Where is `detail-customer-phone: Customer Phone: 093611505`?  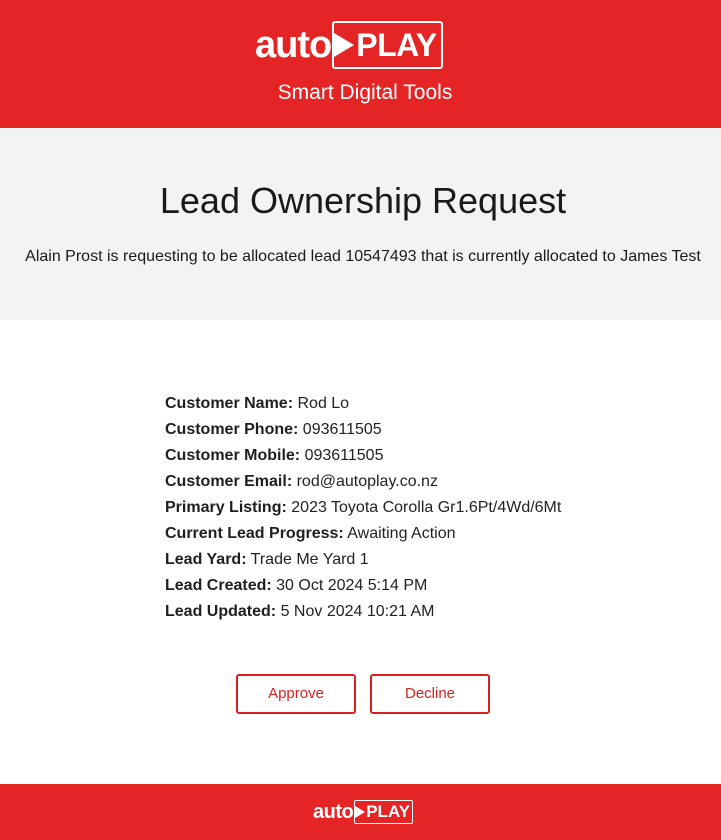 detail-customer-phone: Customer Phone: 093611505 is located at coordinates (425, 430).